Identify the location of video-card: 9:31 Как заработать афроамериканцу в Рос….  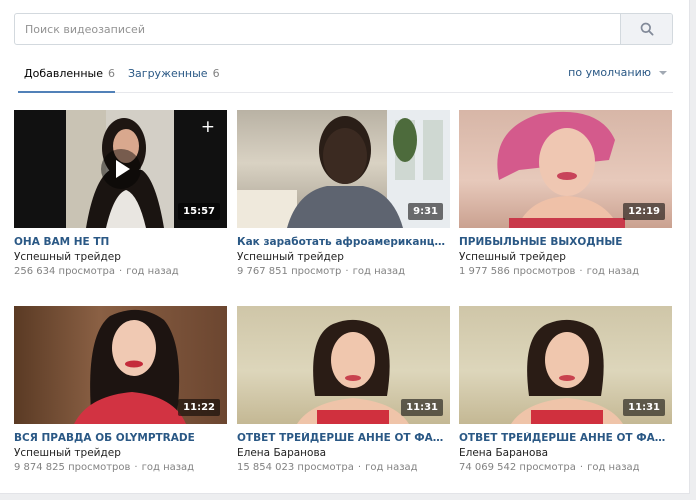
(343, 193).